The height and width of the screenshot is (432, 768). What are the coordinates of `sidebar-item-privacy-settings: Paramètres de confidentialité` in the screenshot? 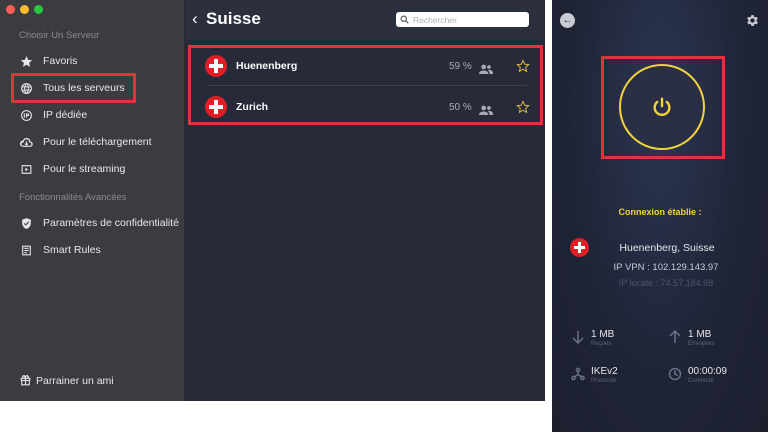 It's located at (96, 223).